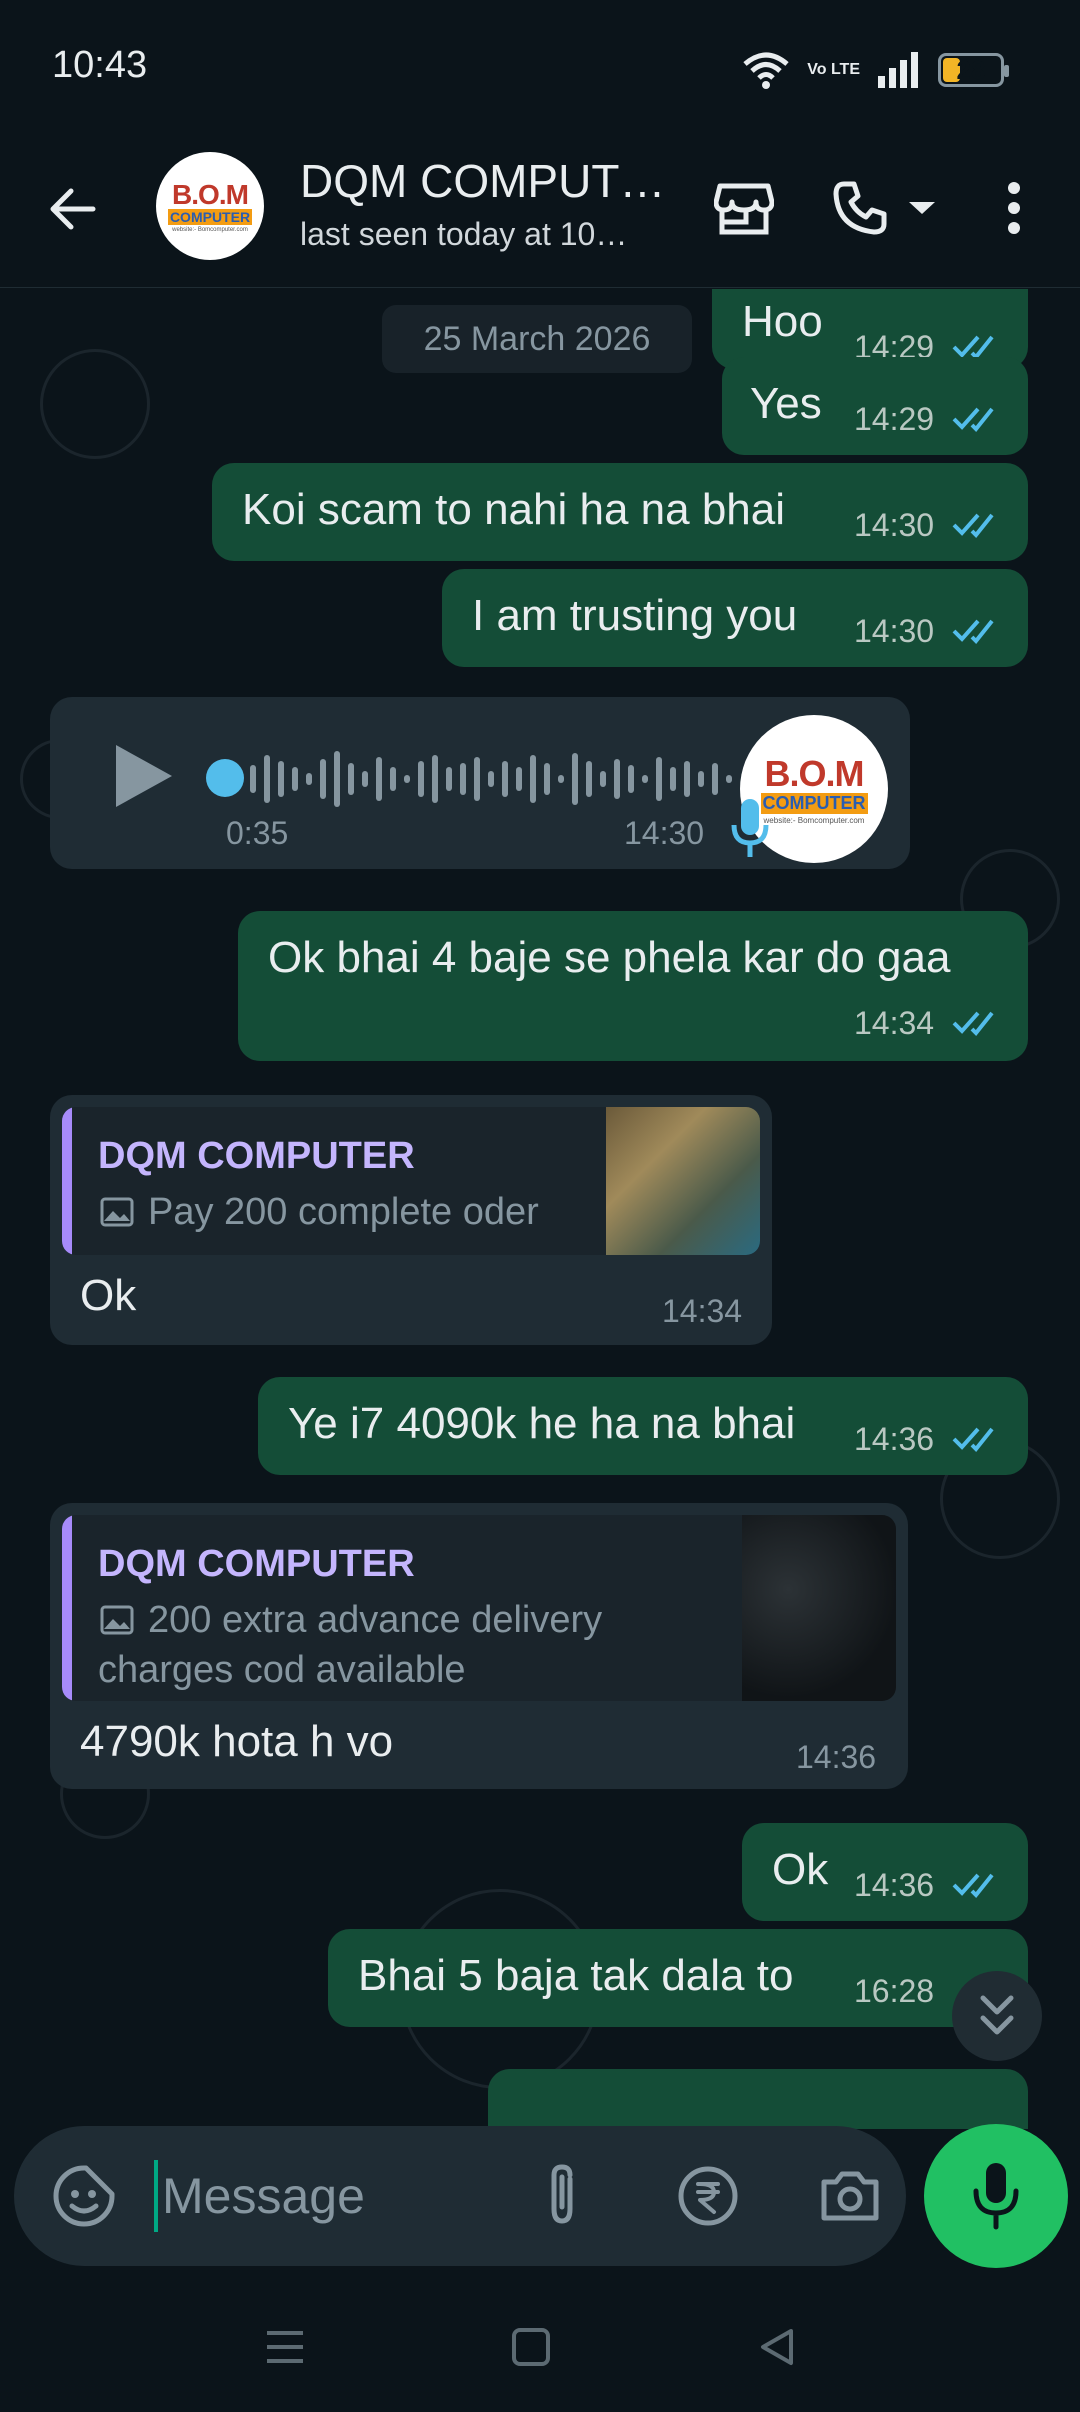 The height and width of the screenshot is (2412, 1080). I want to click on outgoing-message-partial, so click(758, 2099).